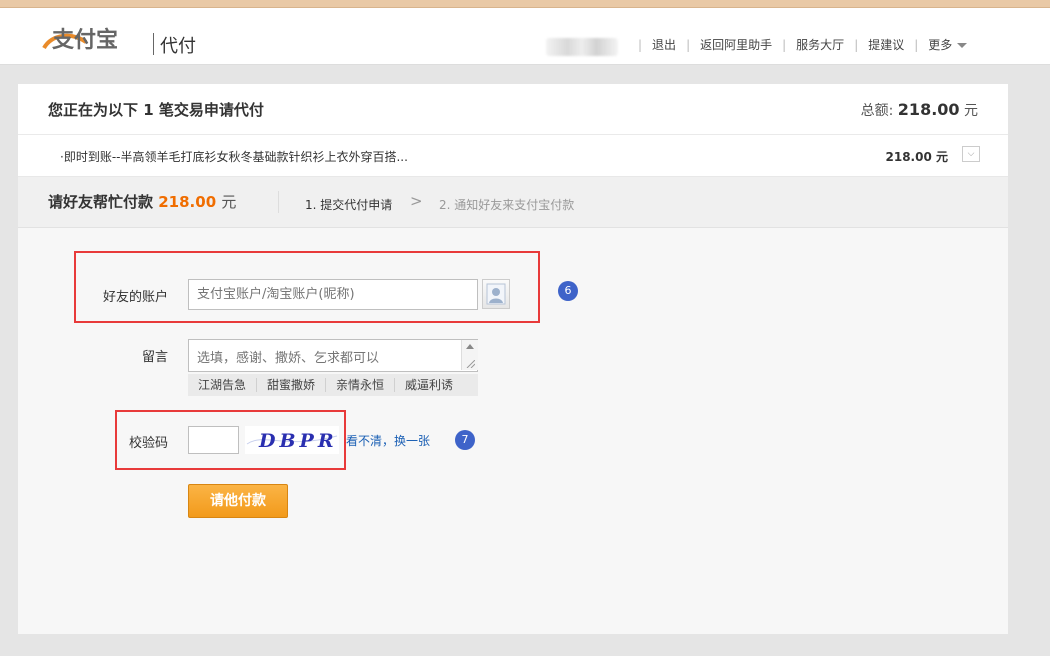  I want to click on step-2: 2. 通知好友来支付宝付款, so click(507, 205).